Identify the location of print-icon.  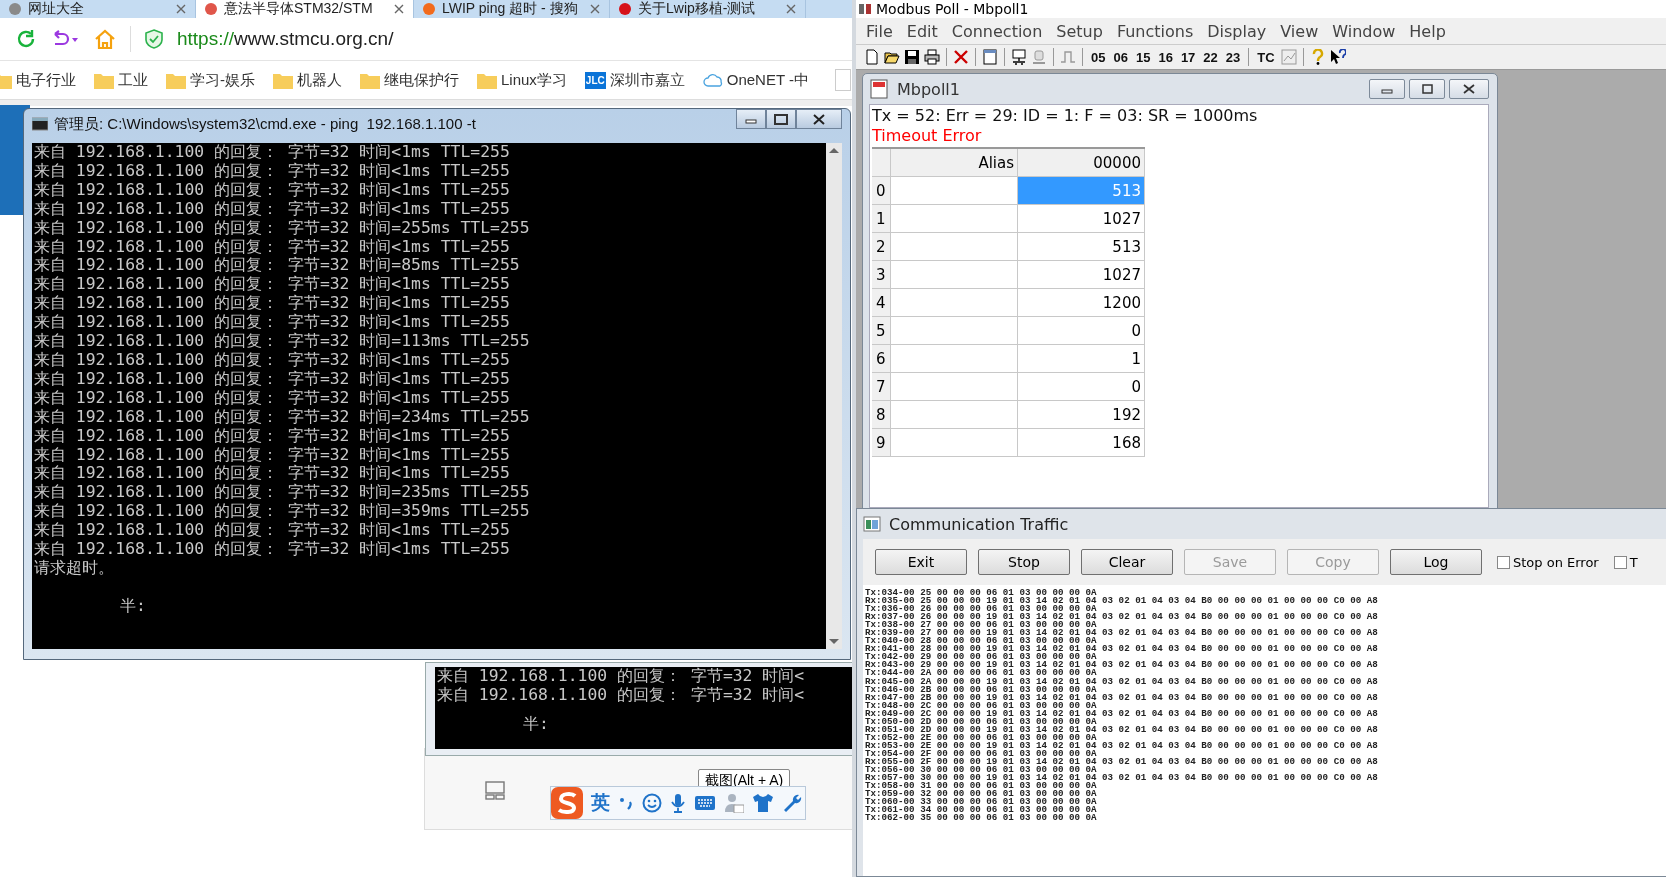
(932, 57).